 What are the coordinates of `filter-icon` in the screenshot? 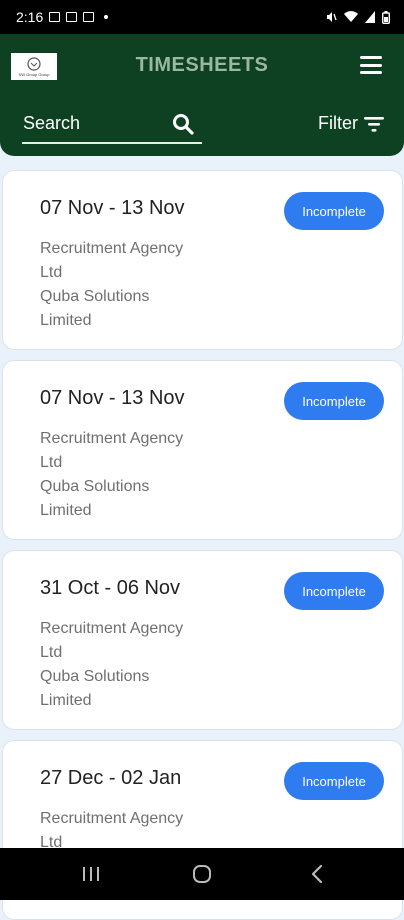 It's located at (374, 124).